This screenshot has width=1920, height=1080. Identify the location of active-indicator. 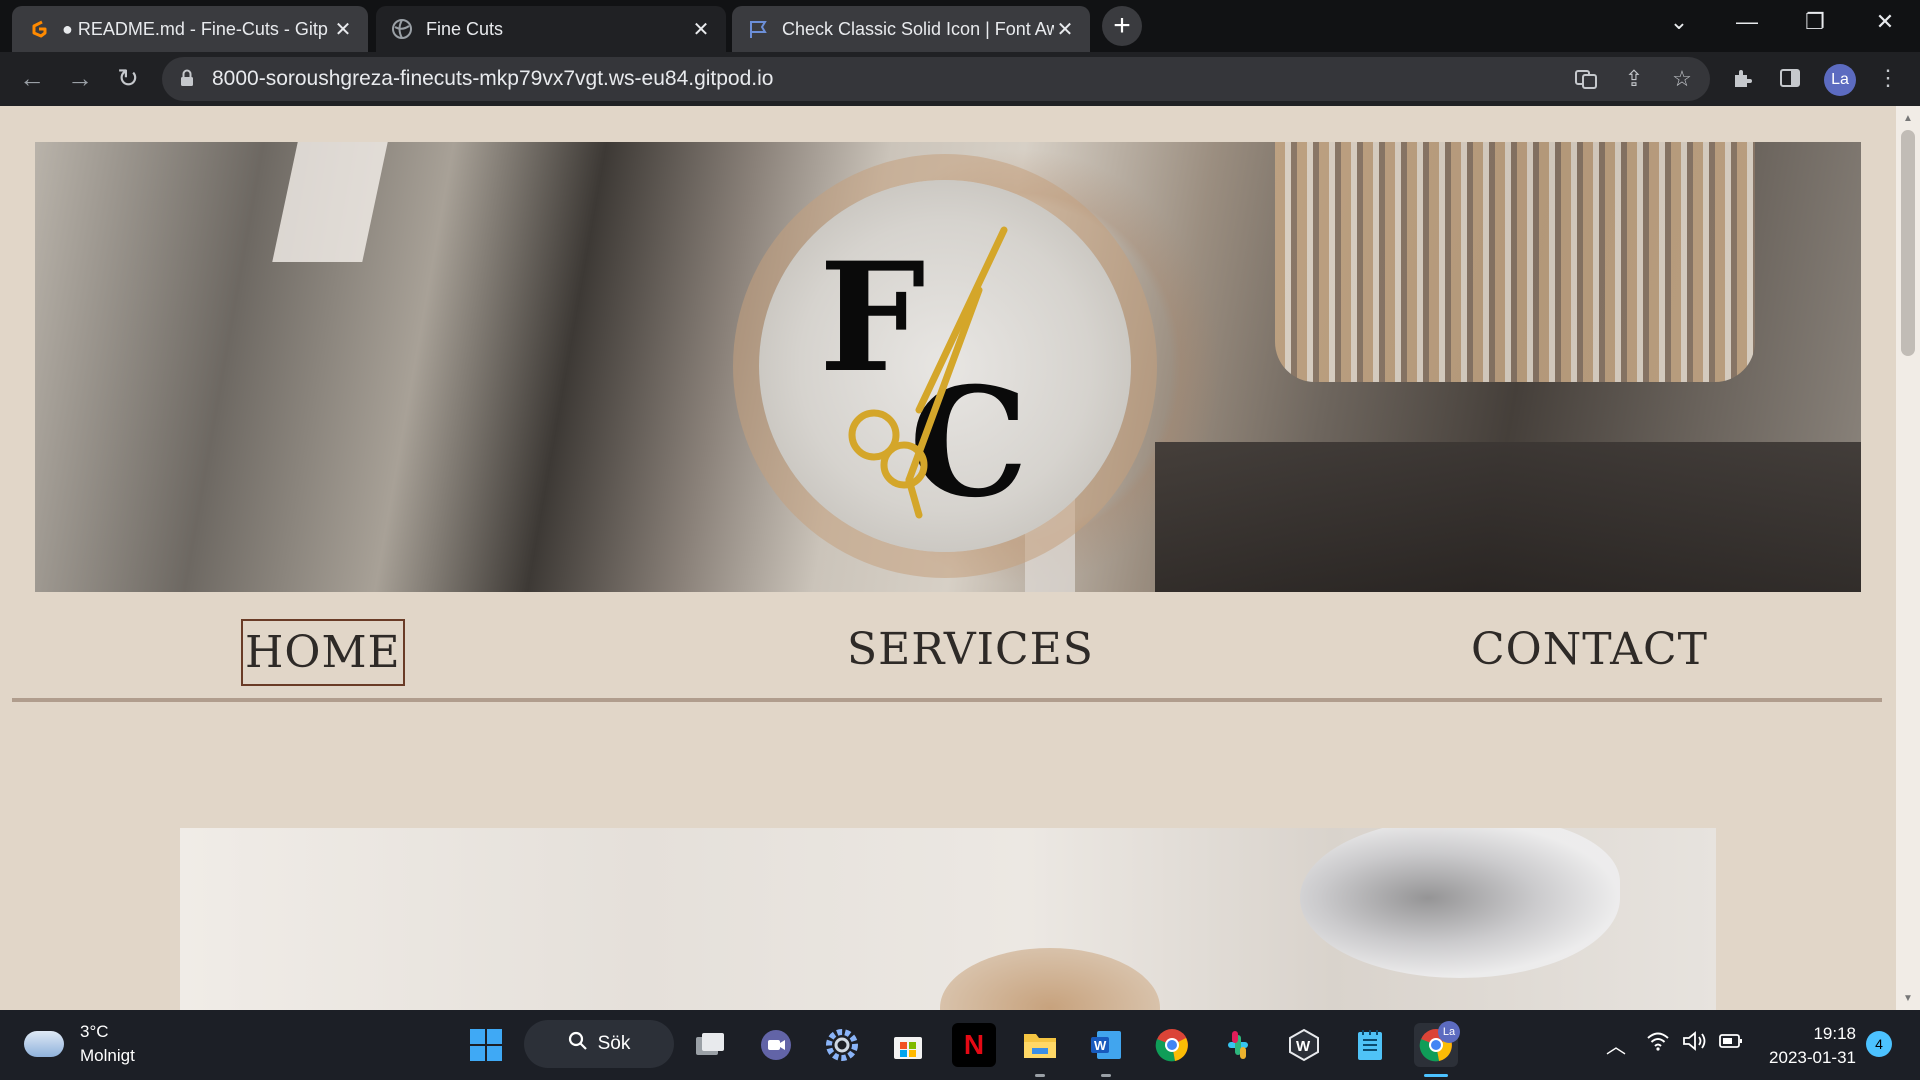
(1436, 1075).